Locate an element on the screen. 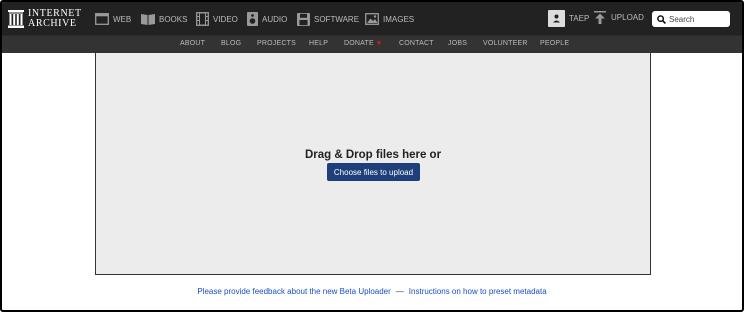  nav-about: ABOUT is located at coordinates (192, 43).